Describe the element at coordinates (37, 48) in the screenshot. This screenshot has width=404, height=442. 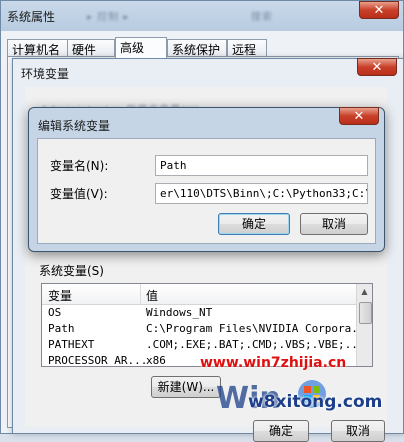
I see `tab-computer-name: 计算机名` at that location.